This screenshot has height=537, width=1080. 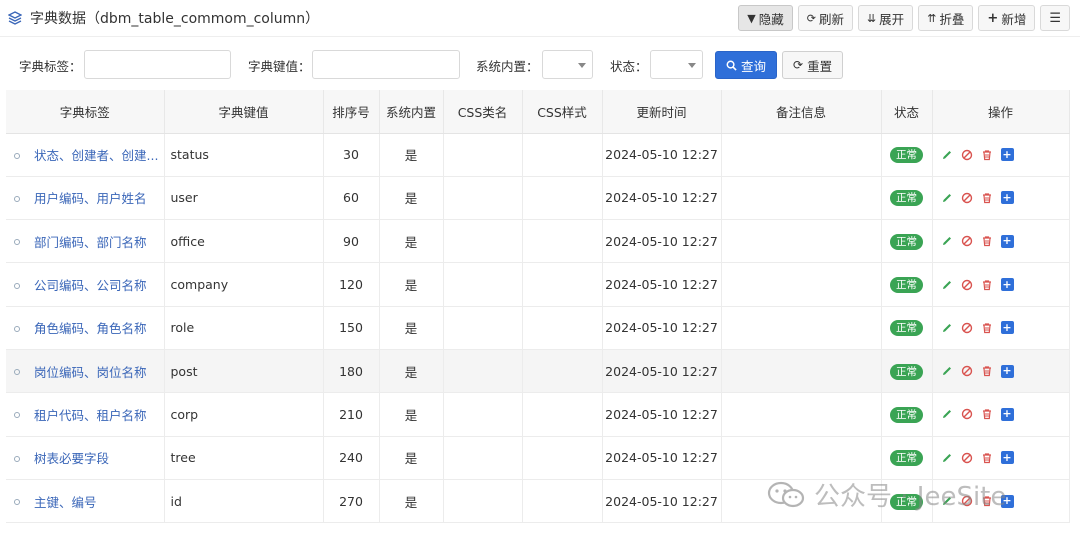 What do you see at coordinates (540, 65) in the screenshot?
I see `search-form: 字典标签： 字典键值： 系统内置： 状态： 查询 ⟳ 重置` at bounding box center [540, 65].